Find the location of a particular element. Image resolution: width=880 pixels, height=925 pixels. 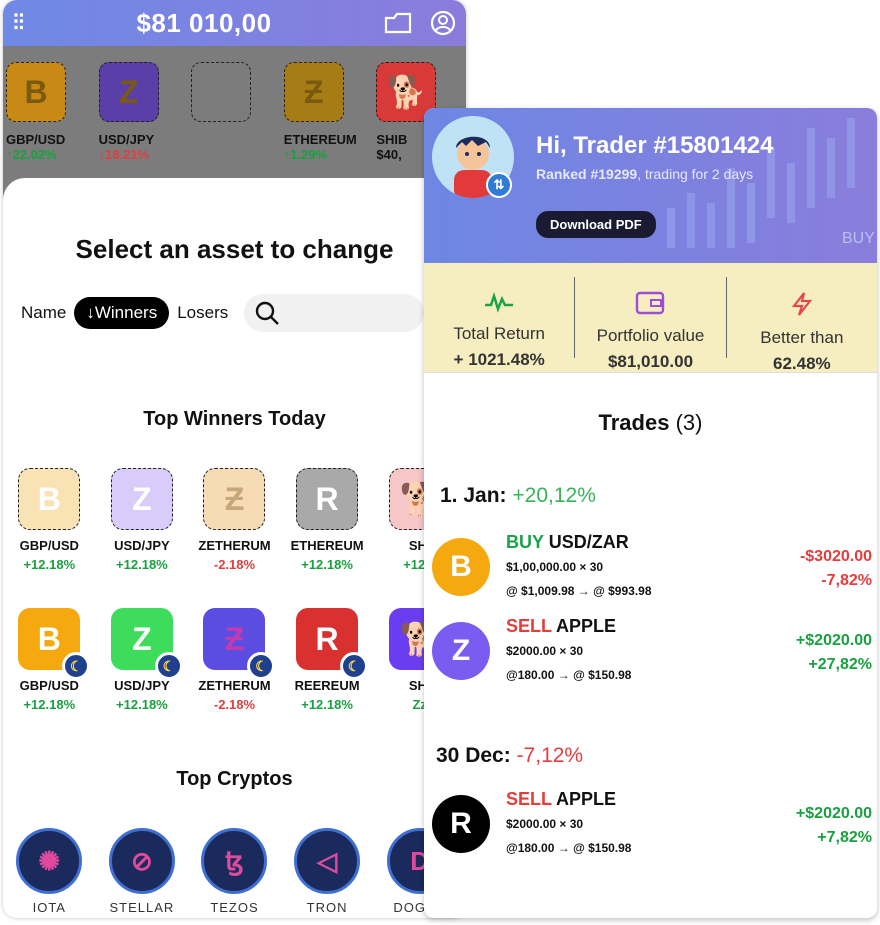

user-account-icon is located at coordinates (443, 23).